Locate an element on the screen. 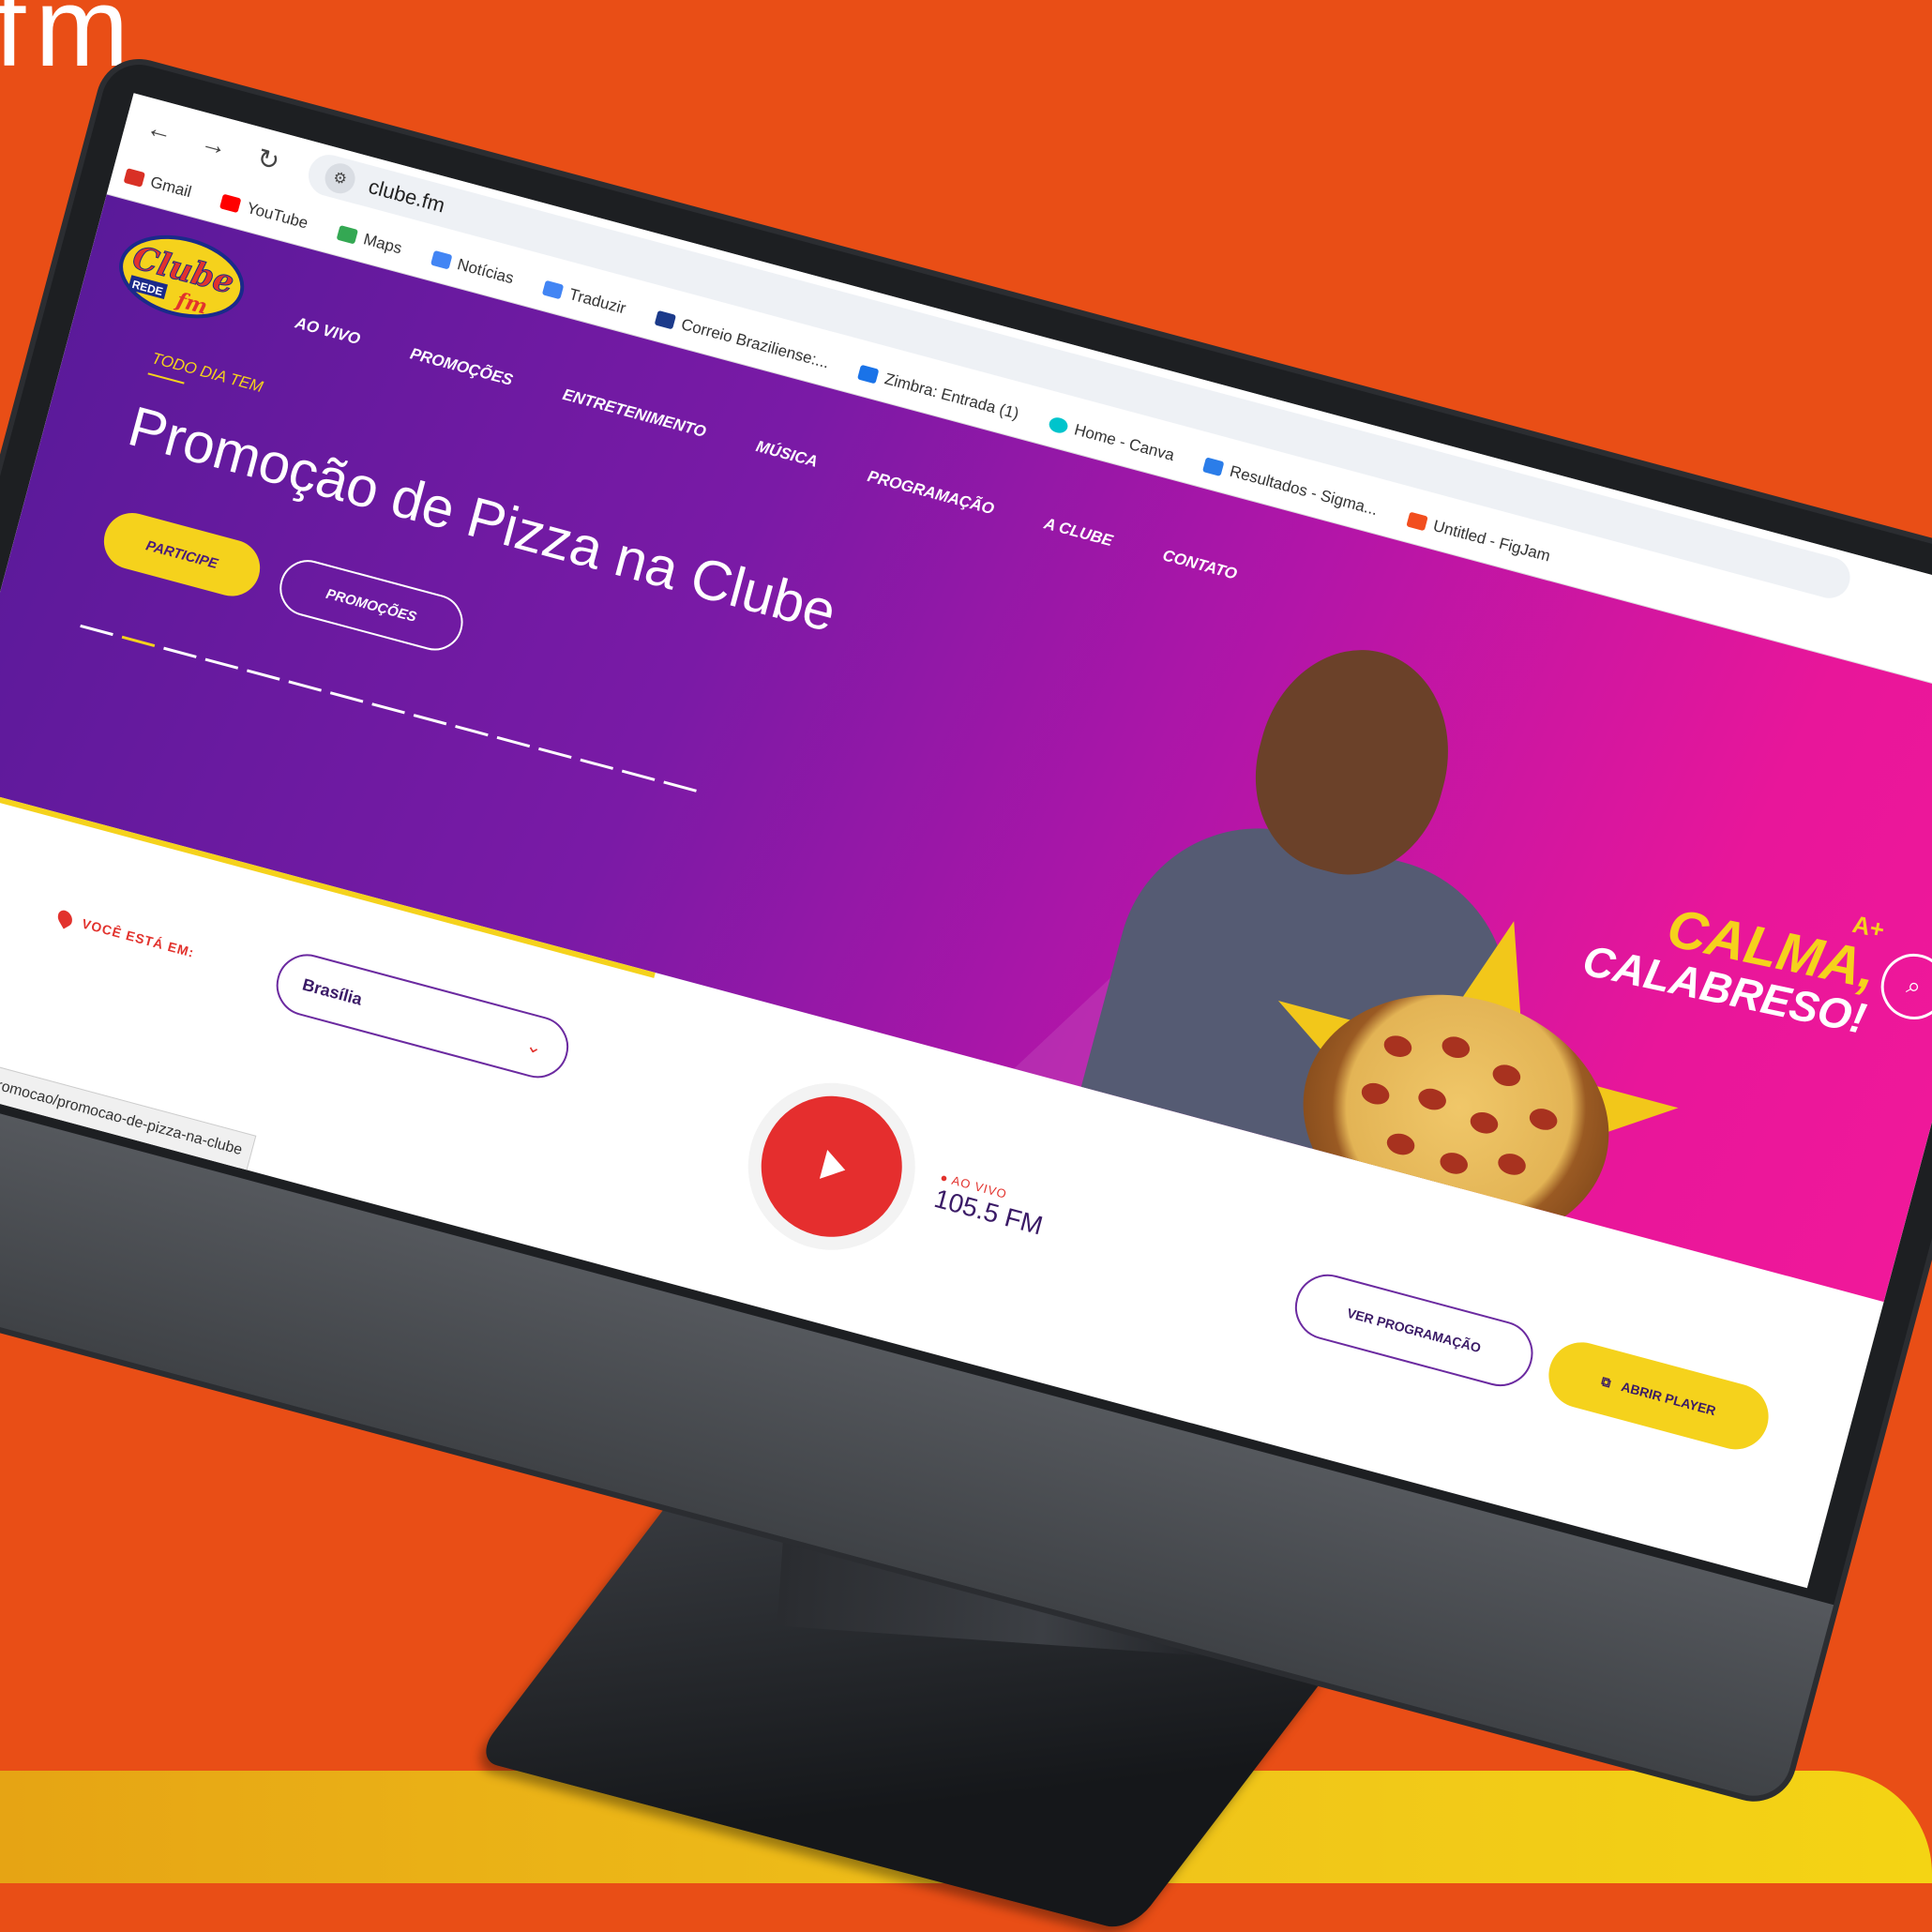  correio-icon is located at coordinates (665, 319).